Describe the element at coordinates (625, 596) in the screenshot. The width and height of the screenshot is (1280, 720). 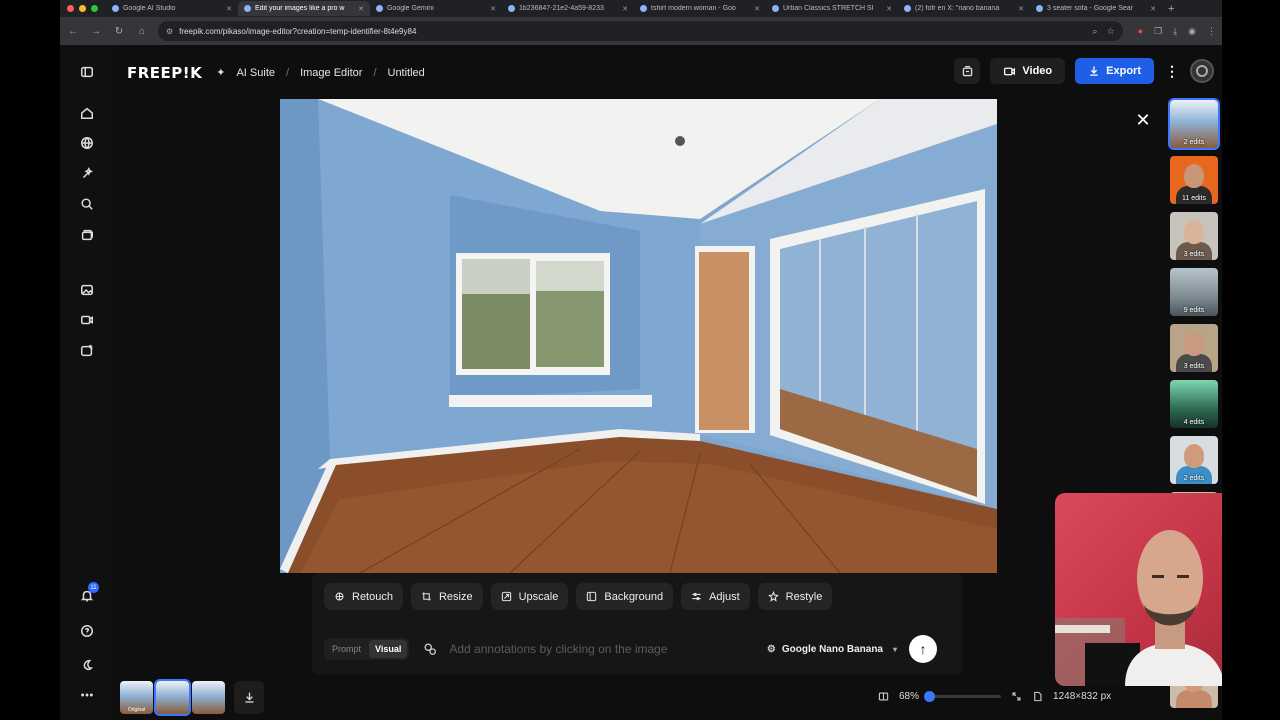
I see `tool-background-button: Background` at that location.